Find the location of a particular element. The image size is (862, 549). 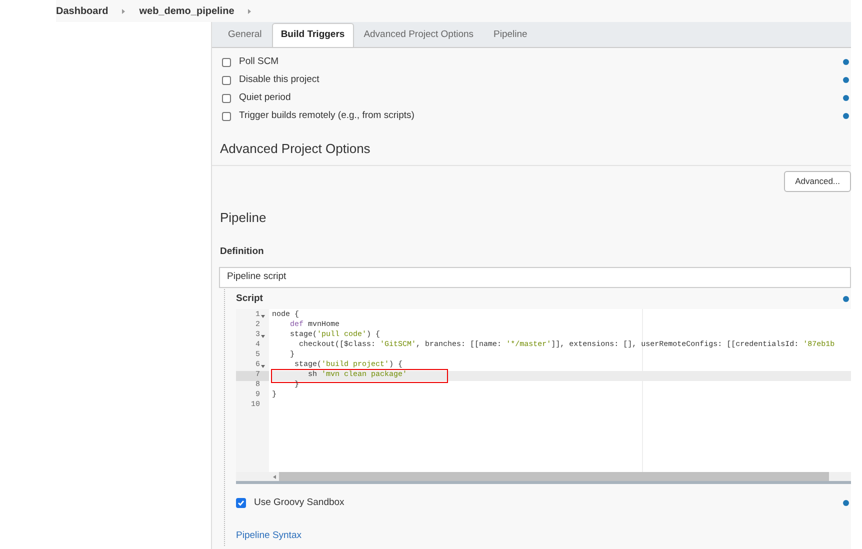

tab: Build Triggers is located at coordinates (313, 35).